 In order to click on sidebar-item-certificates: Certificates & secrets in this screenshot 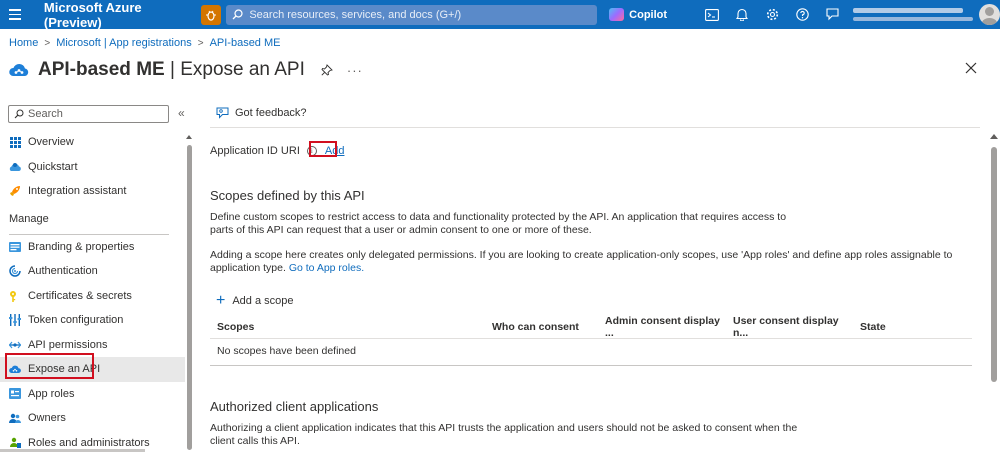, I will do `click(92, 296)`.